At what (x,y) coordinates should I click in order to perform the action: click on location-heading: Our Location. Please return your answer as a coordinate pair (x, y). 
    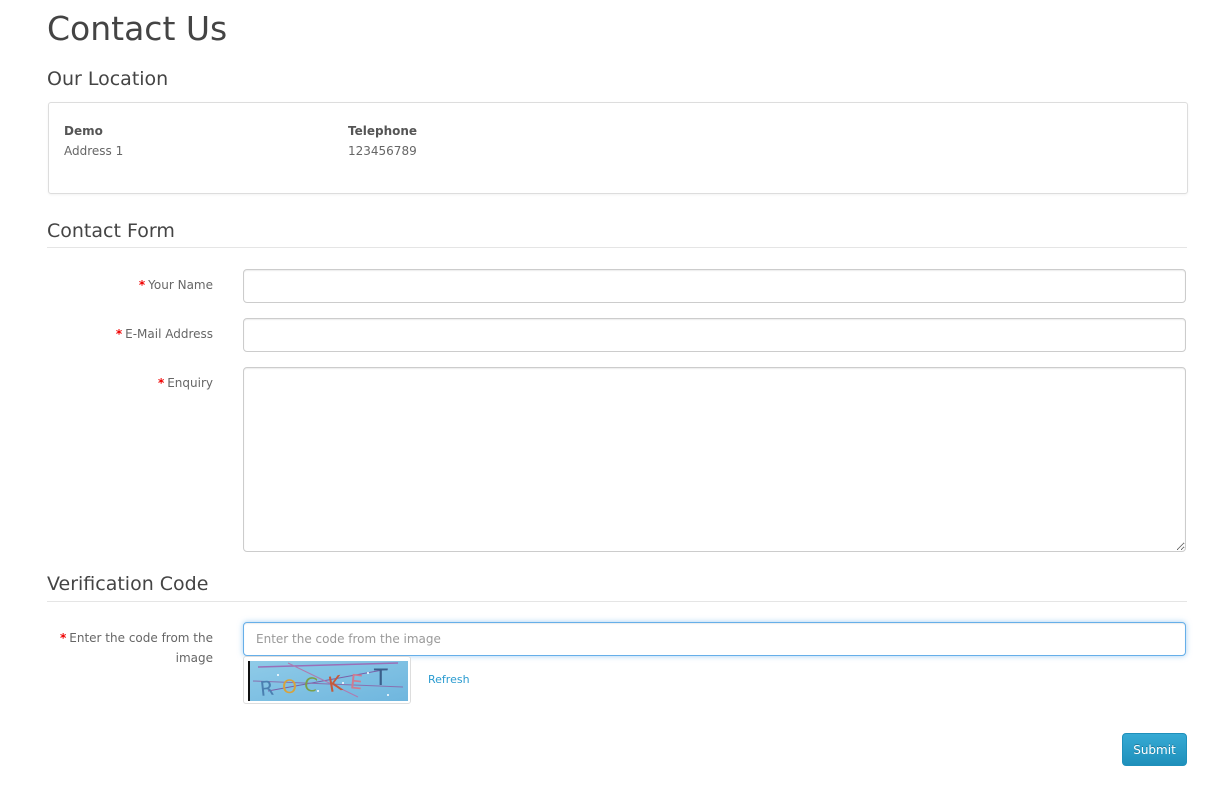
    Looking at the image, I should click on (108, 79).